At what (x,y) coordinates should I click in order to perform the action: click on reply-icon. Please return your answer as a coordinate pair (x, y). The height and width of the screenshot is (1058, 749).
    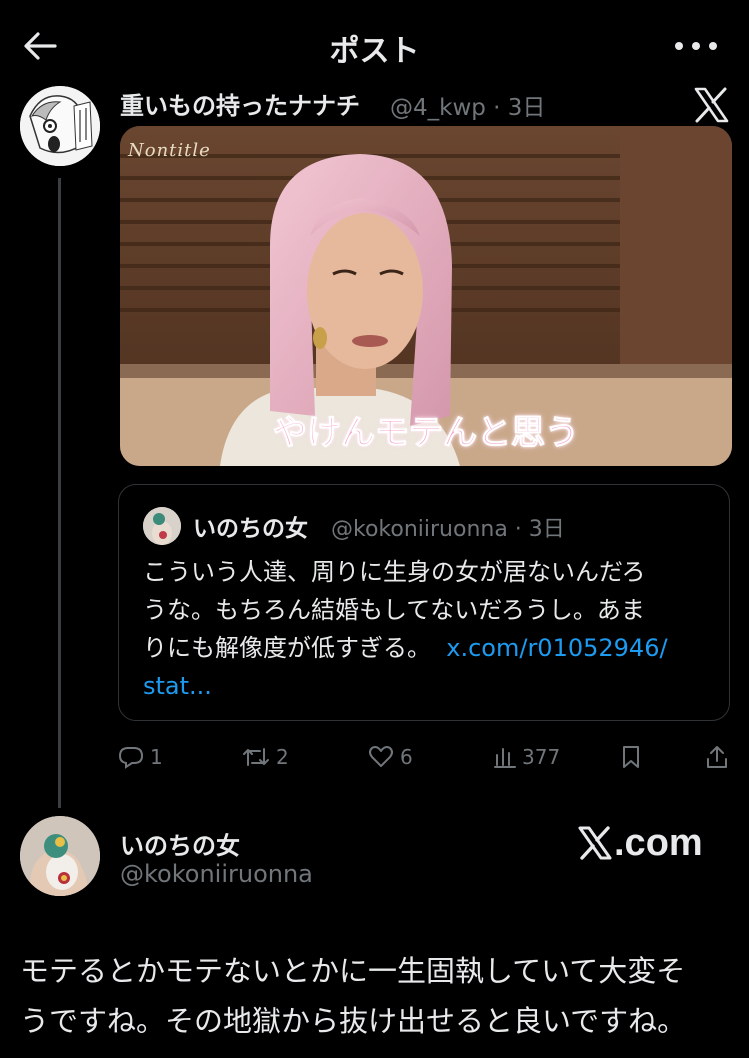
    Looking at the image, I should click on (131, 758).